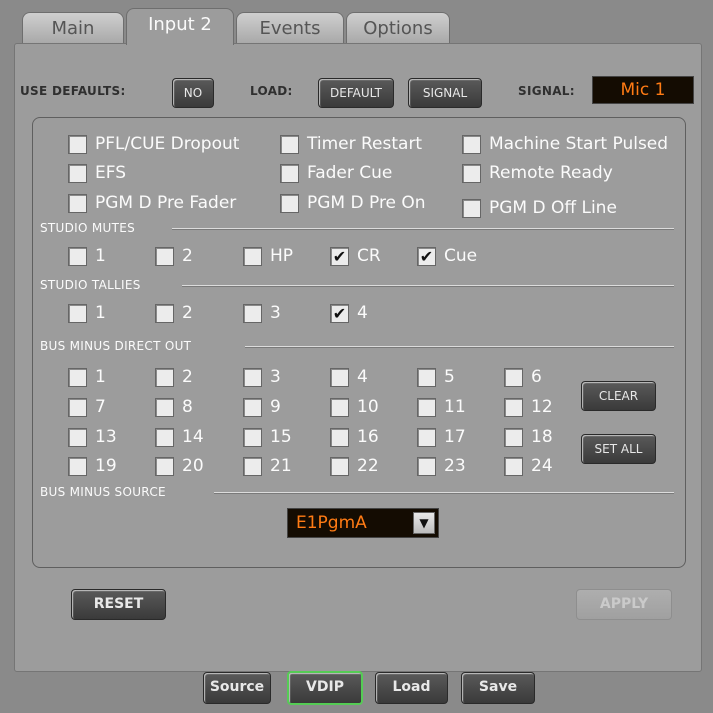  What do you see at coordinates (325, 688) in the screenshot?
I see `vdip-button: VDIP` at bounding box center [325, 688].